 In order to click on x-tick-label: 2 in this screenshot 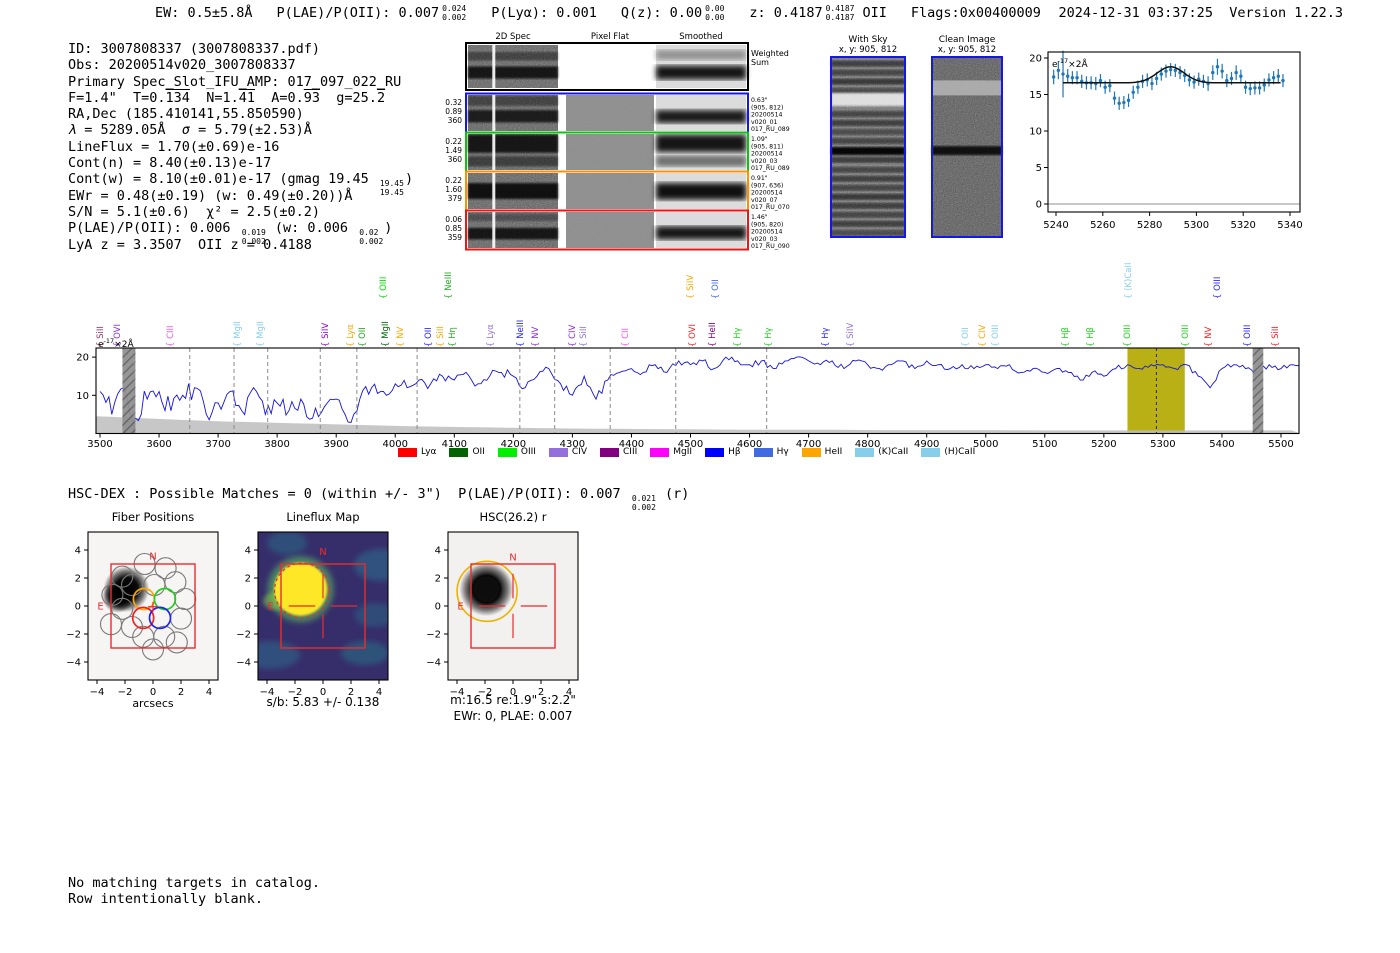, I will do `click(181, 692)`.